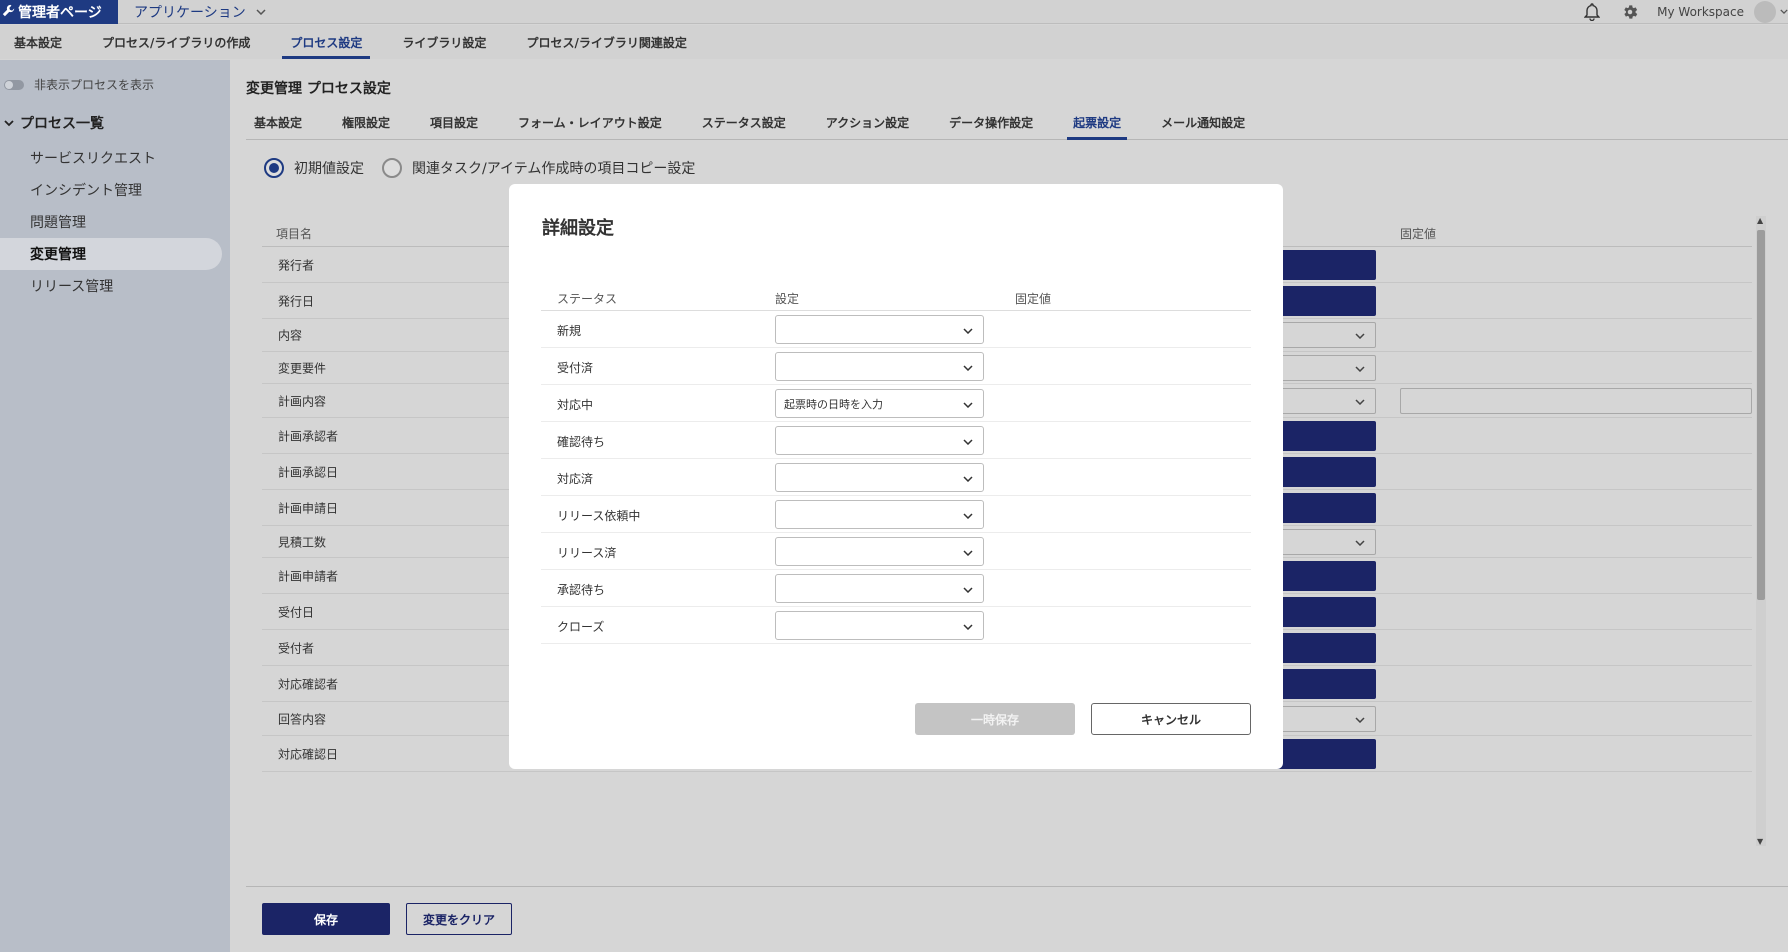 The width and height of the screenshot is (1788, 952). I want to click on table-row: クローズ, so click(896, 625).